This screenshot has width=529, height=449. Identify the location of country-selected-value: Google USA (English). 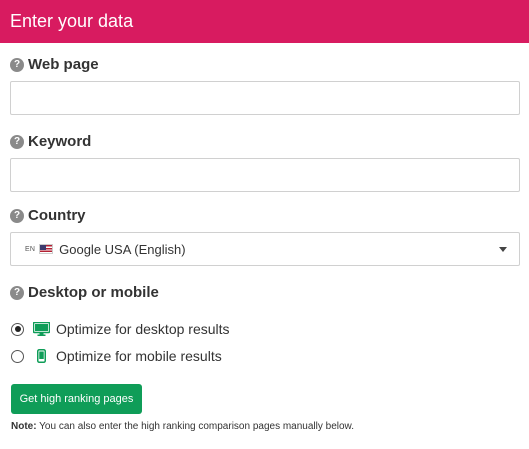
(122, 249).